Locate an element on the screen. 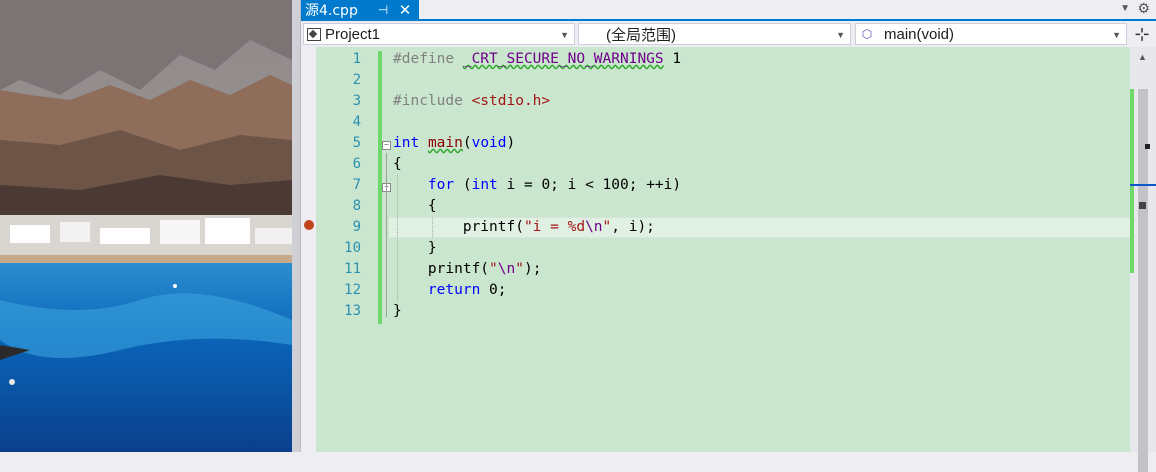 The image size is (1156, 472). line-number: 2 is located at coordinates (356, 80).